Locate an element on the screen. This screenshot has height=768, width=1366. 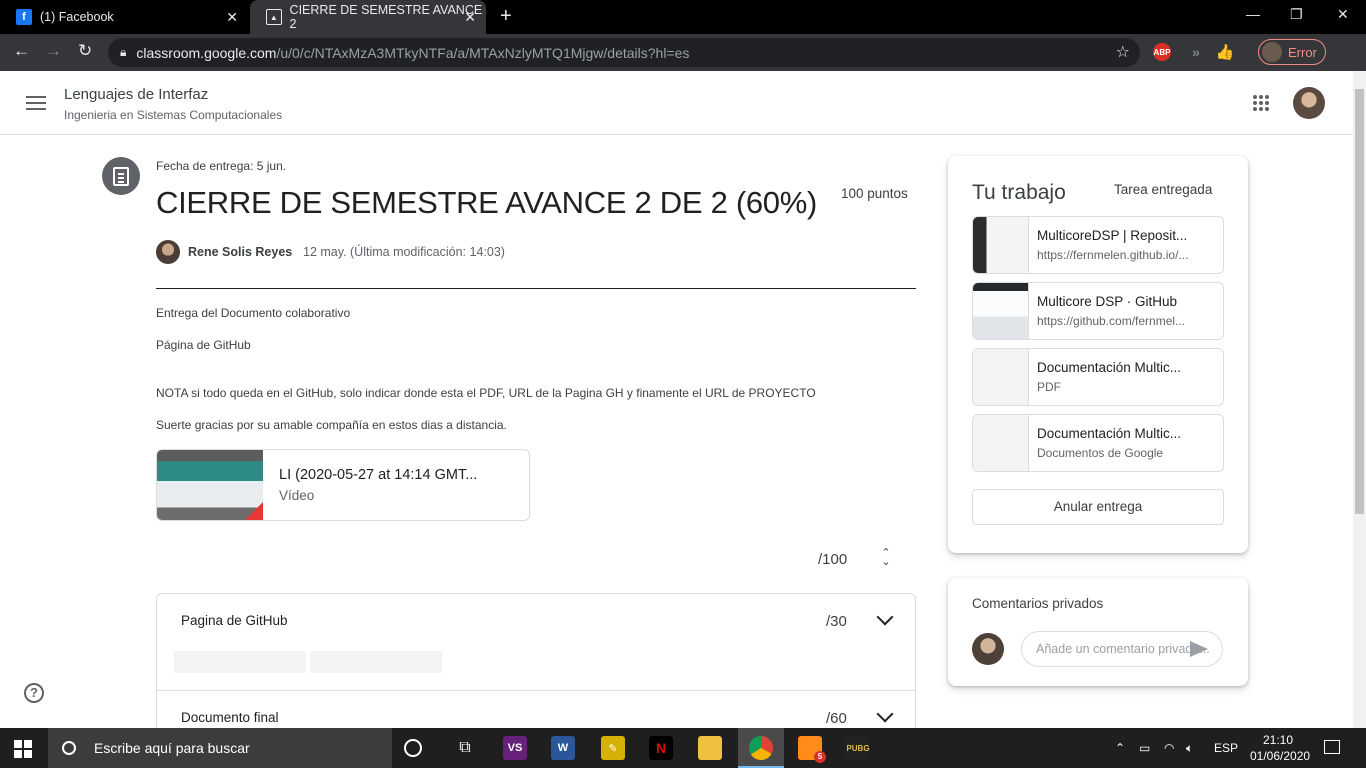
points-label: 100 puntos is located at coordinates (874, 193).